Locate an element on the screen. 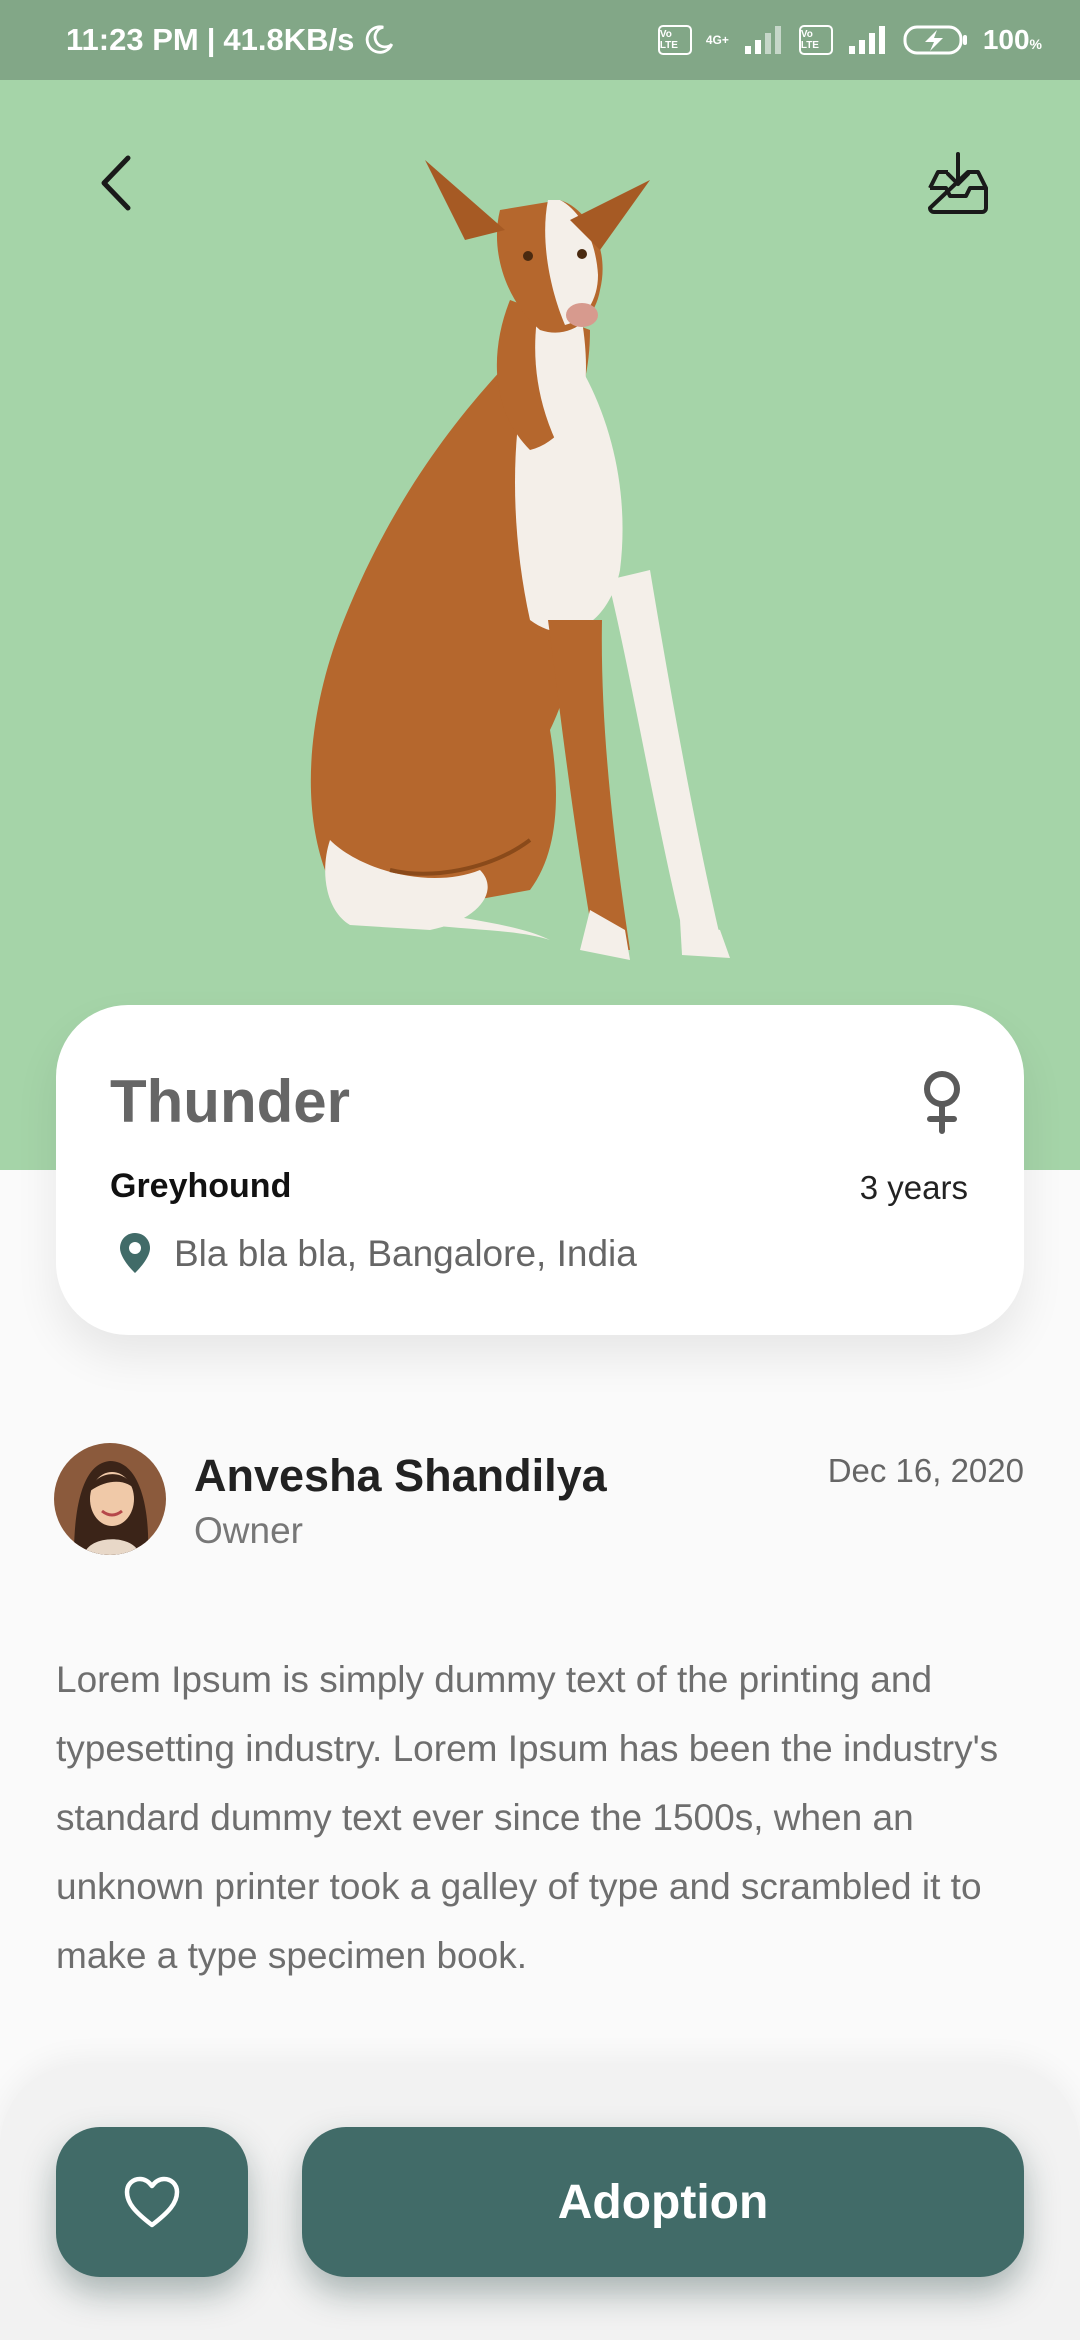  pet-name: Thunder is located at coordinates (230, 1101).